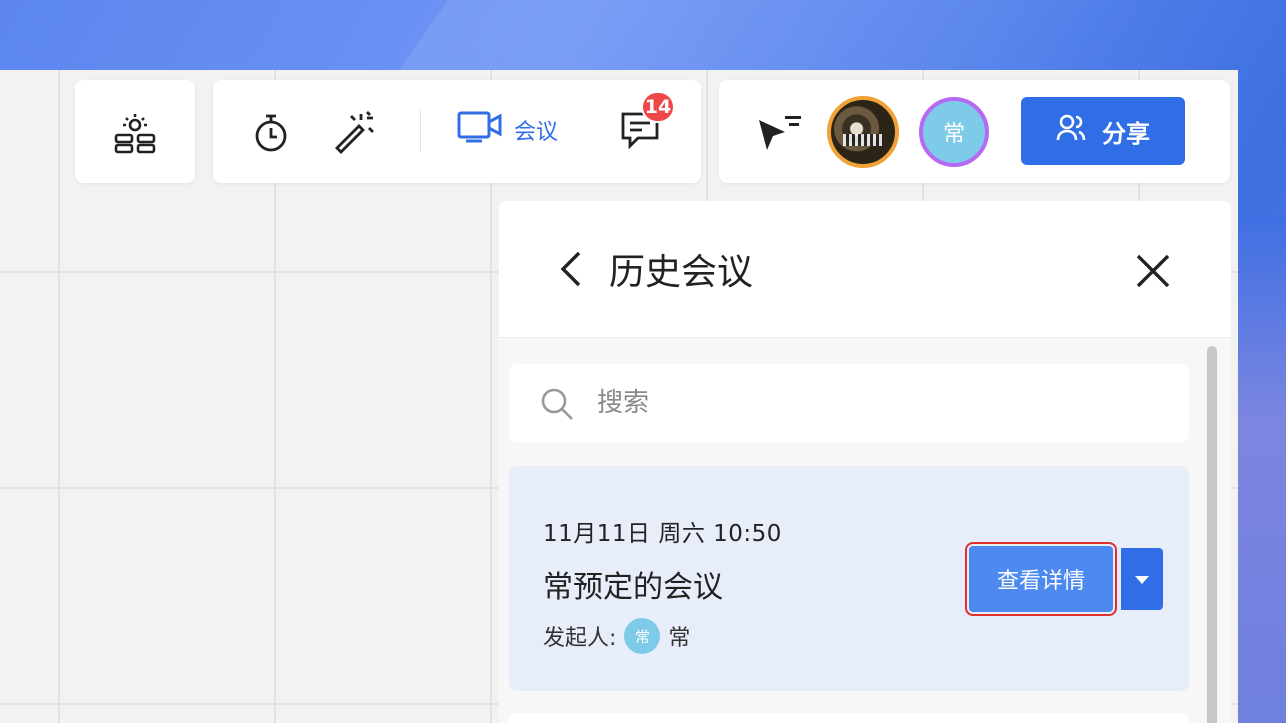  Describe the element at coordinates (681, 272) in the screenshot. I see `panel-title: 历史会议` at that location.